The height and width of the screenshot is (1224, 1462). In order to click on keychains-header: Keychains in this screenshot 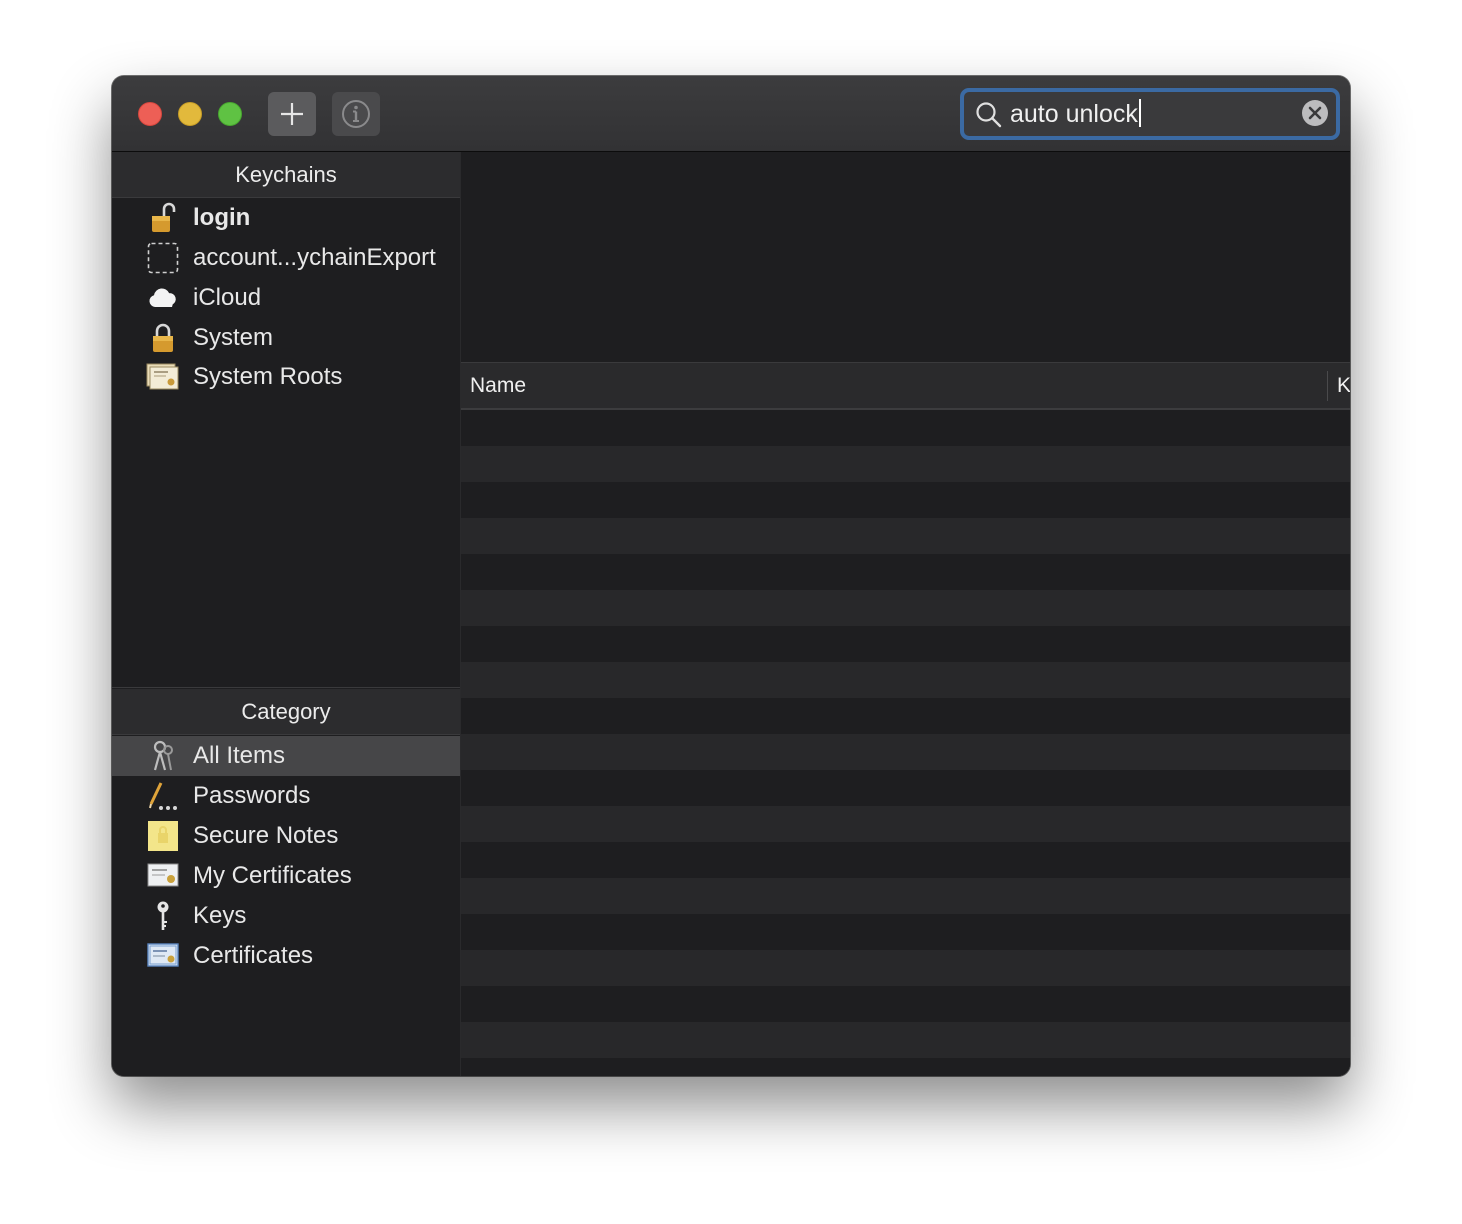, I will do `click(286, 175)`.